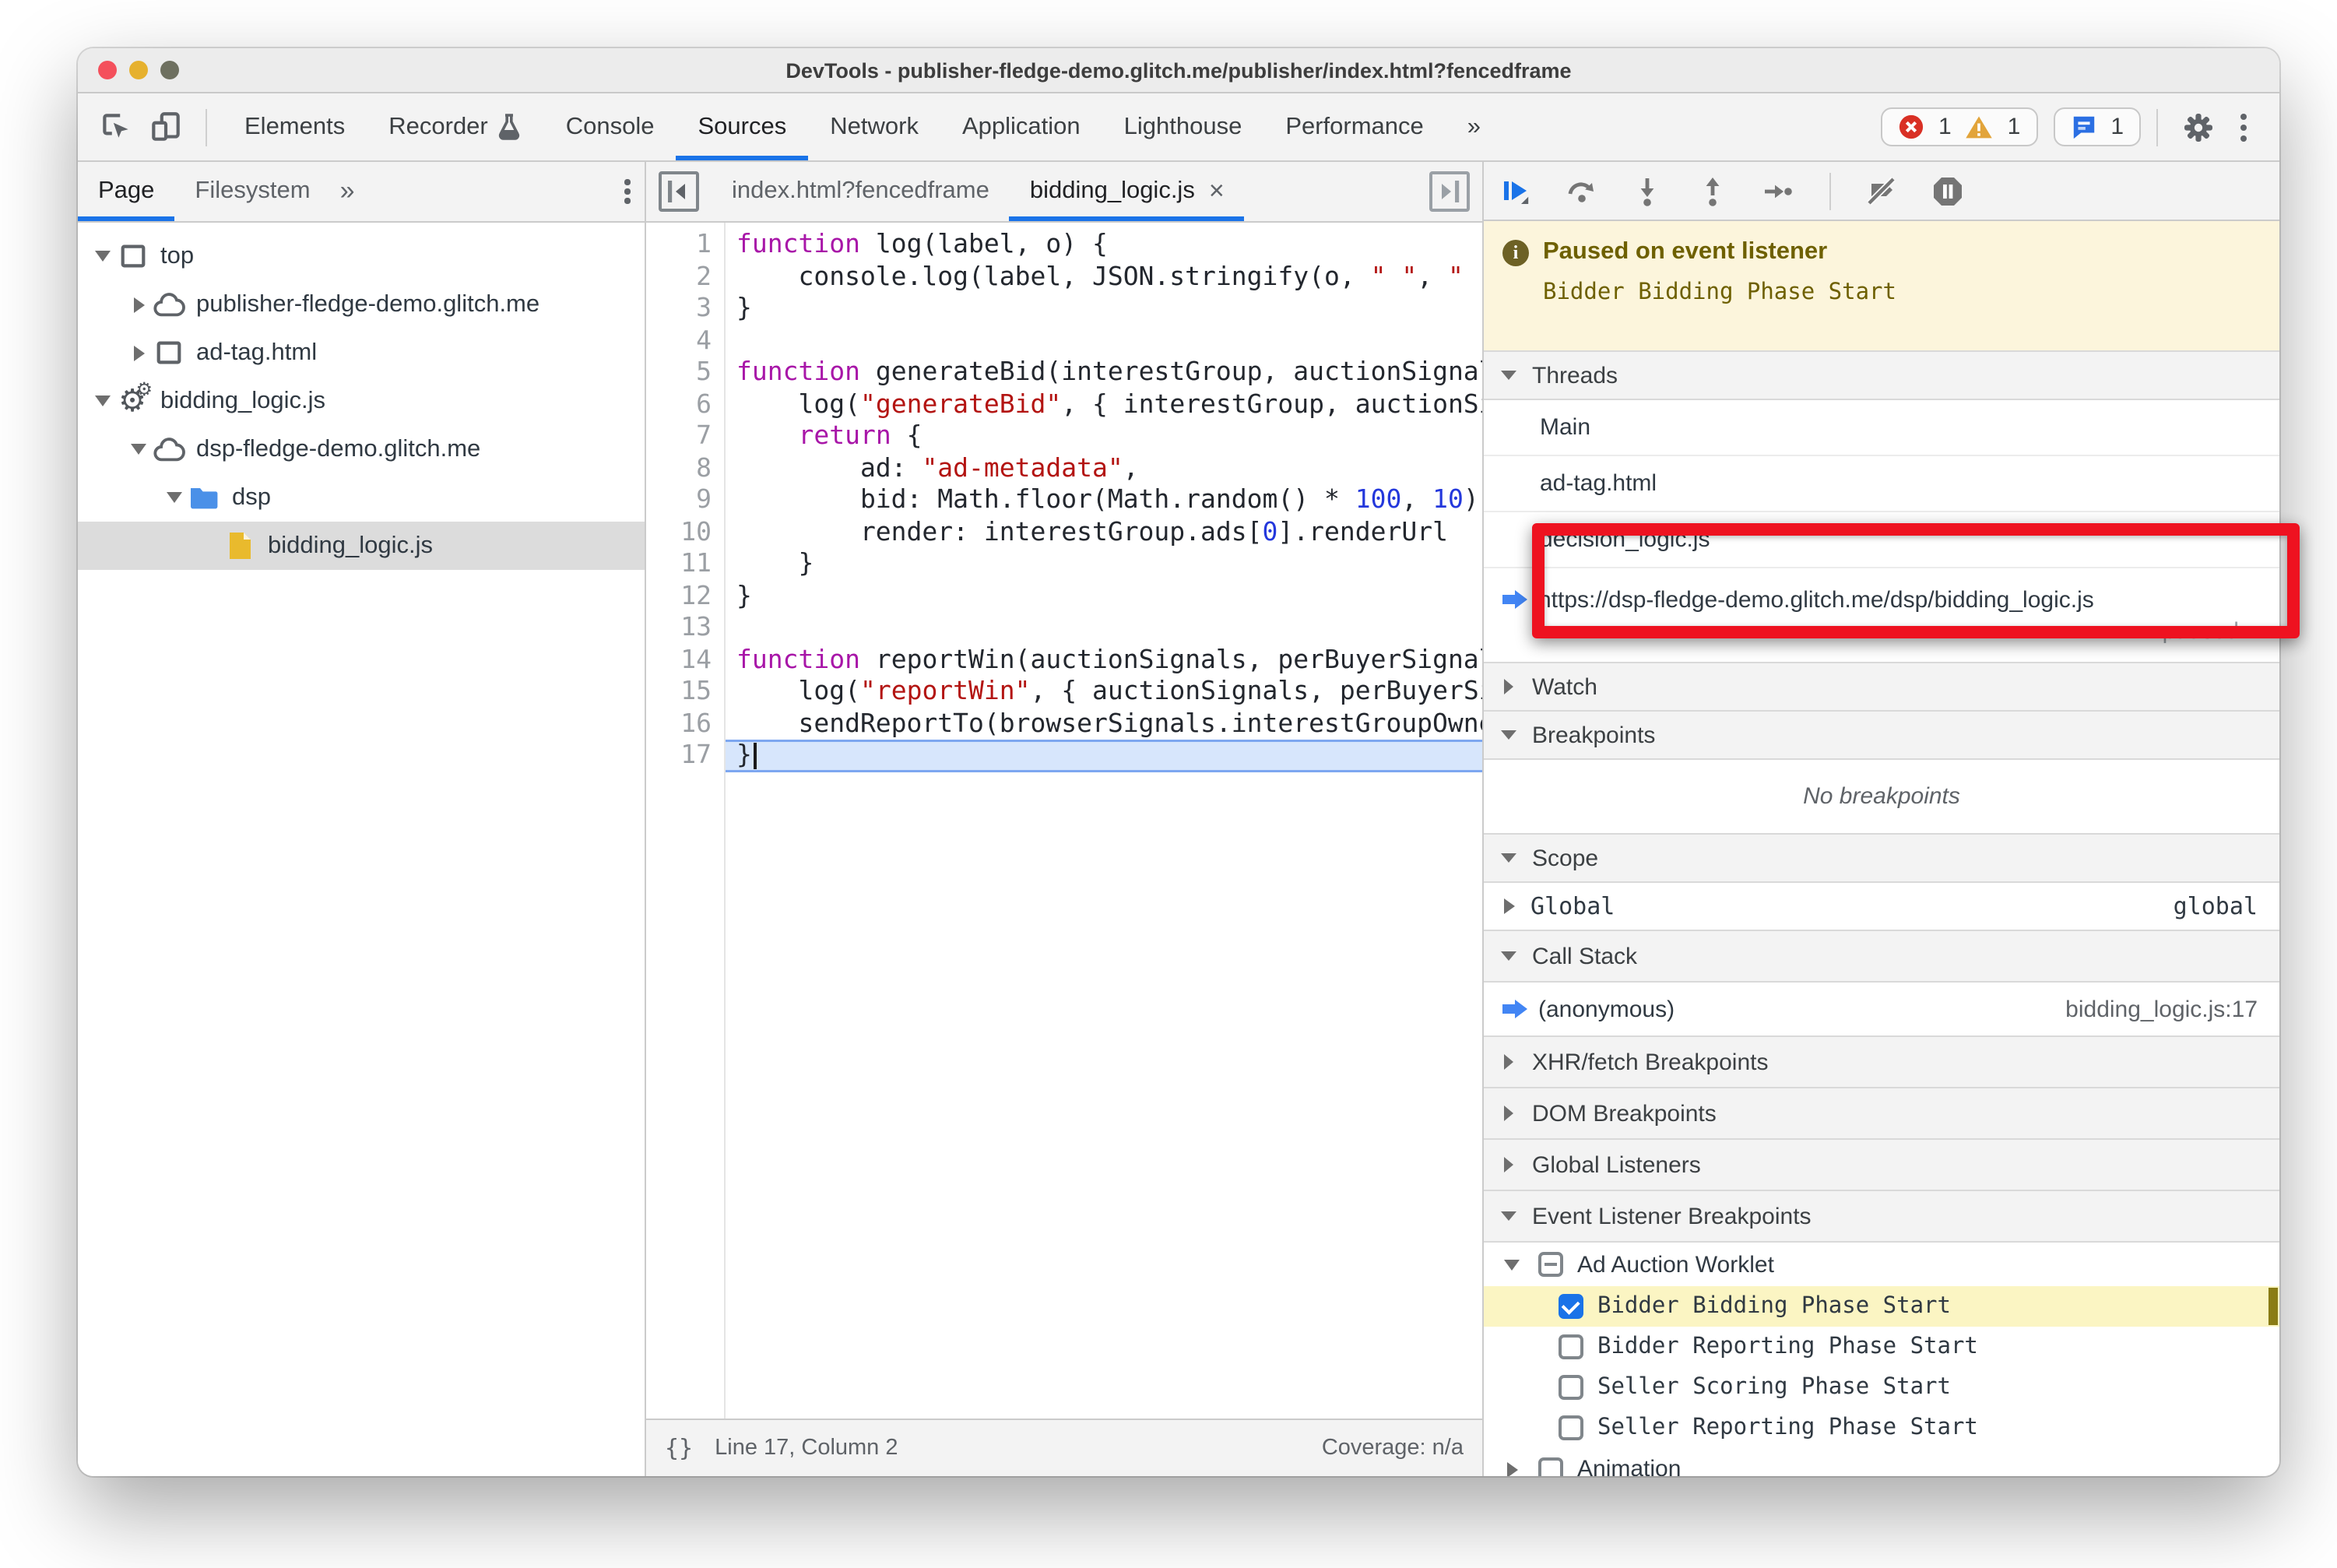 The height and width of the screenshot is (1568, 2337). What do you see at coordinates (1354, 126) in the screenshot?
I see `tab-performance: Performance` at bounding box center [1354, 126].